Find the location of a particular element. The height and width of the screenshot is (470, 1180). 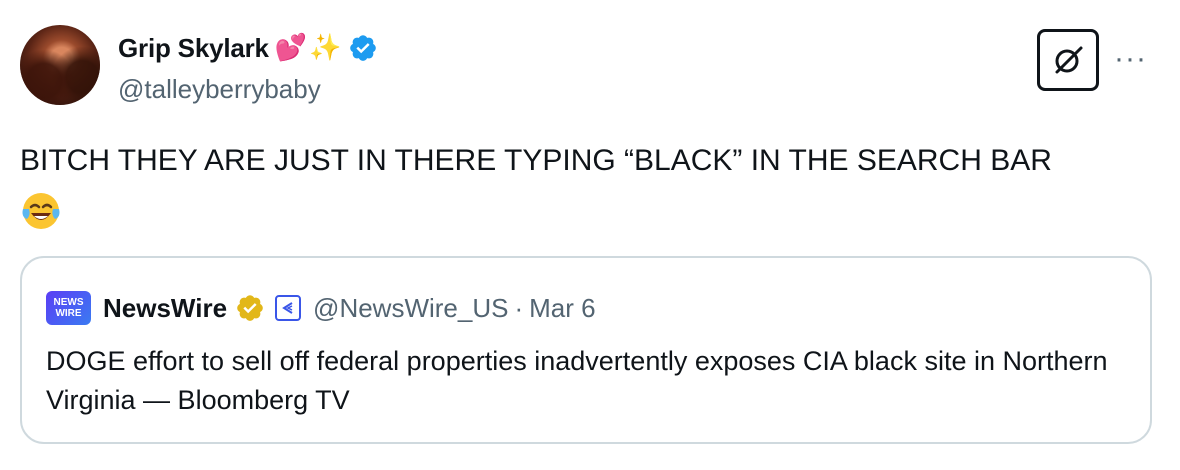

more-options-button: ··· is located at coordinates (1130, 59).